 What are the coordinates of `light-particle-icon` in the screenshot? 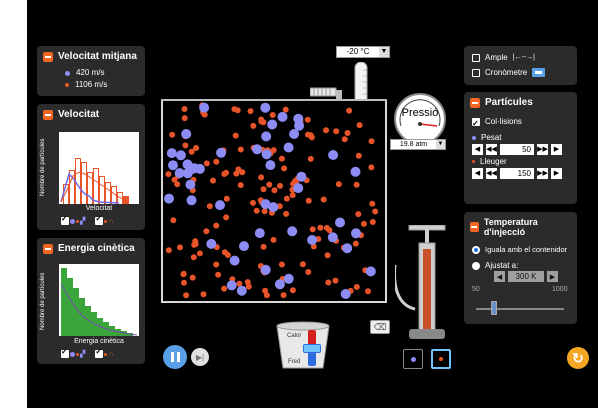 It's located at (441, 359).